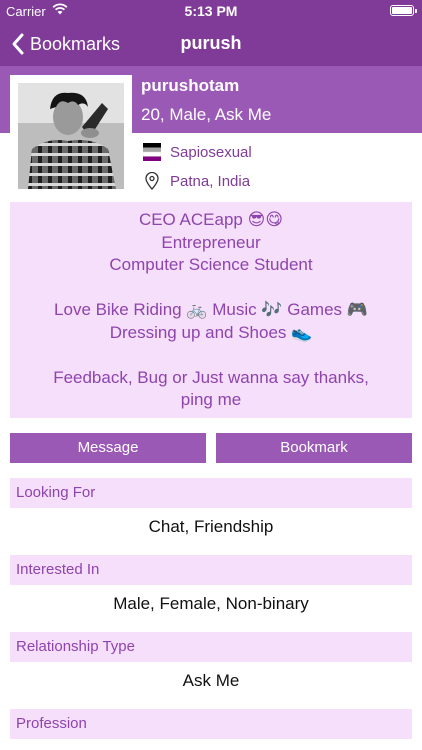 This screenshot has height=750, width=422. Describe the element at coordinates (206, 114) in the screenshot. I see `profile-meta: 20, Male, Ask Me` at that location.